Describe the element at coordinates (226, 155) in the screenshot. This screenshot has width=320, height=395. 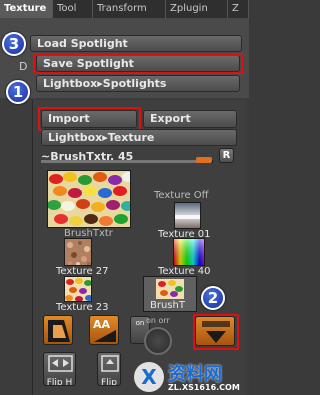
I see `reset-button: R` at that location.